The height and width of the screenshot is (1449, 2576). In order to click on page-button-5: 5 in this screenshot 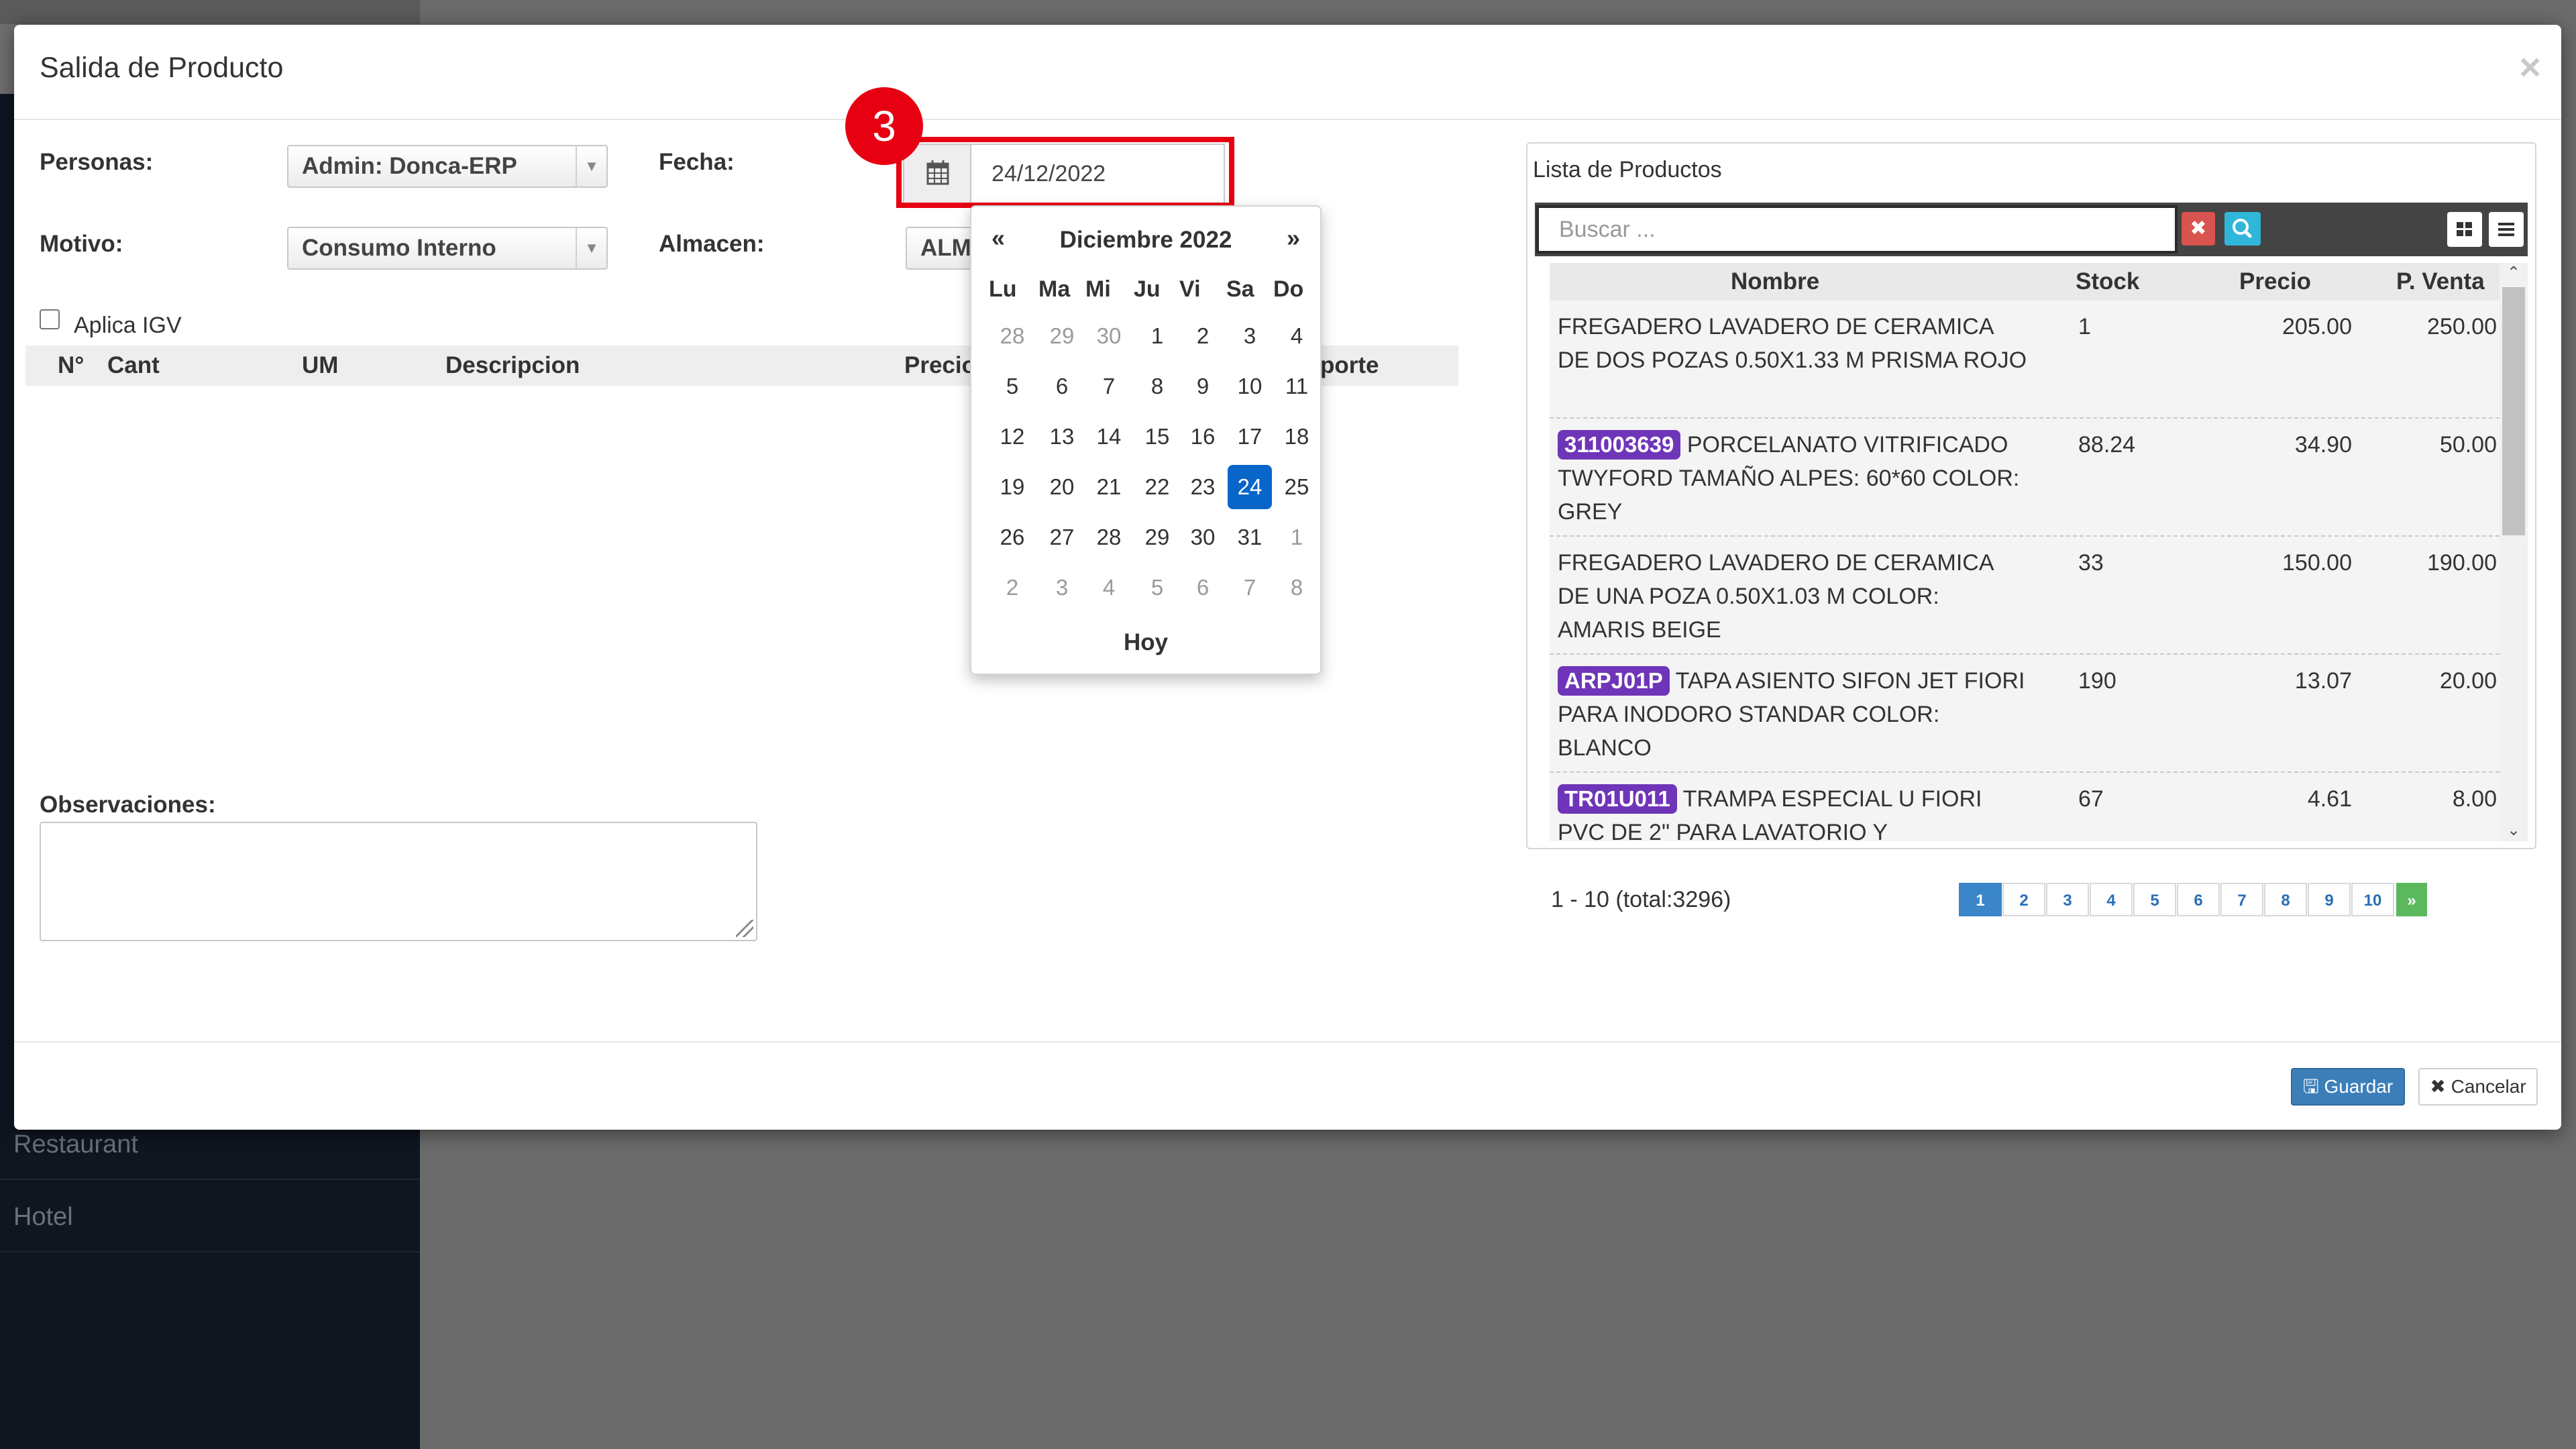, I will do `click(2154, 899)`.